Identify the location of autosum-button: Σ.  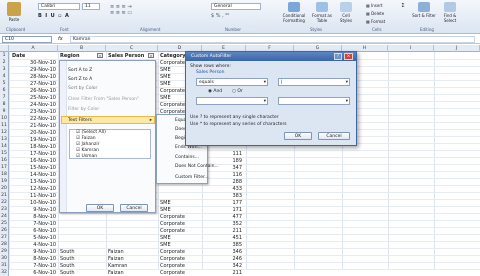
(403, 6).